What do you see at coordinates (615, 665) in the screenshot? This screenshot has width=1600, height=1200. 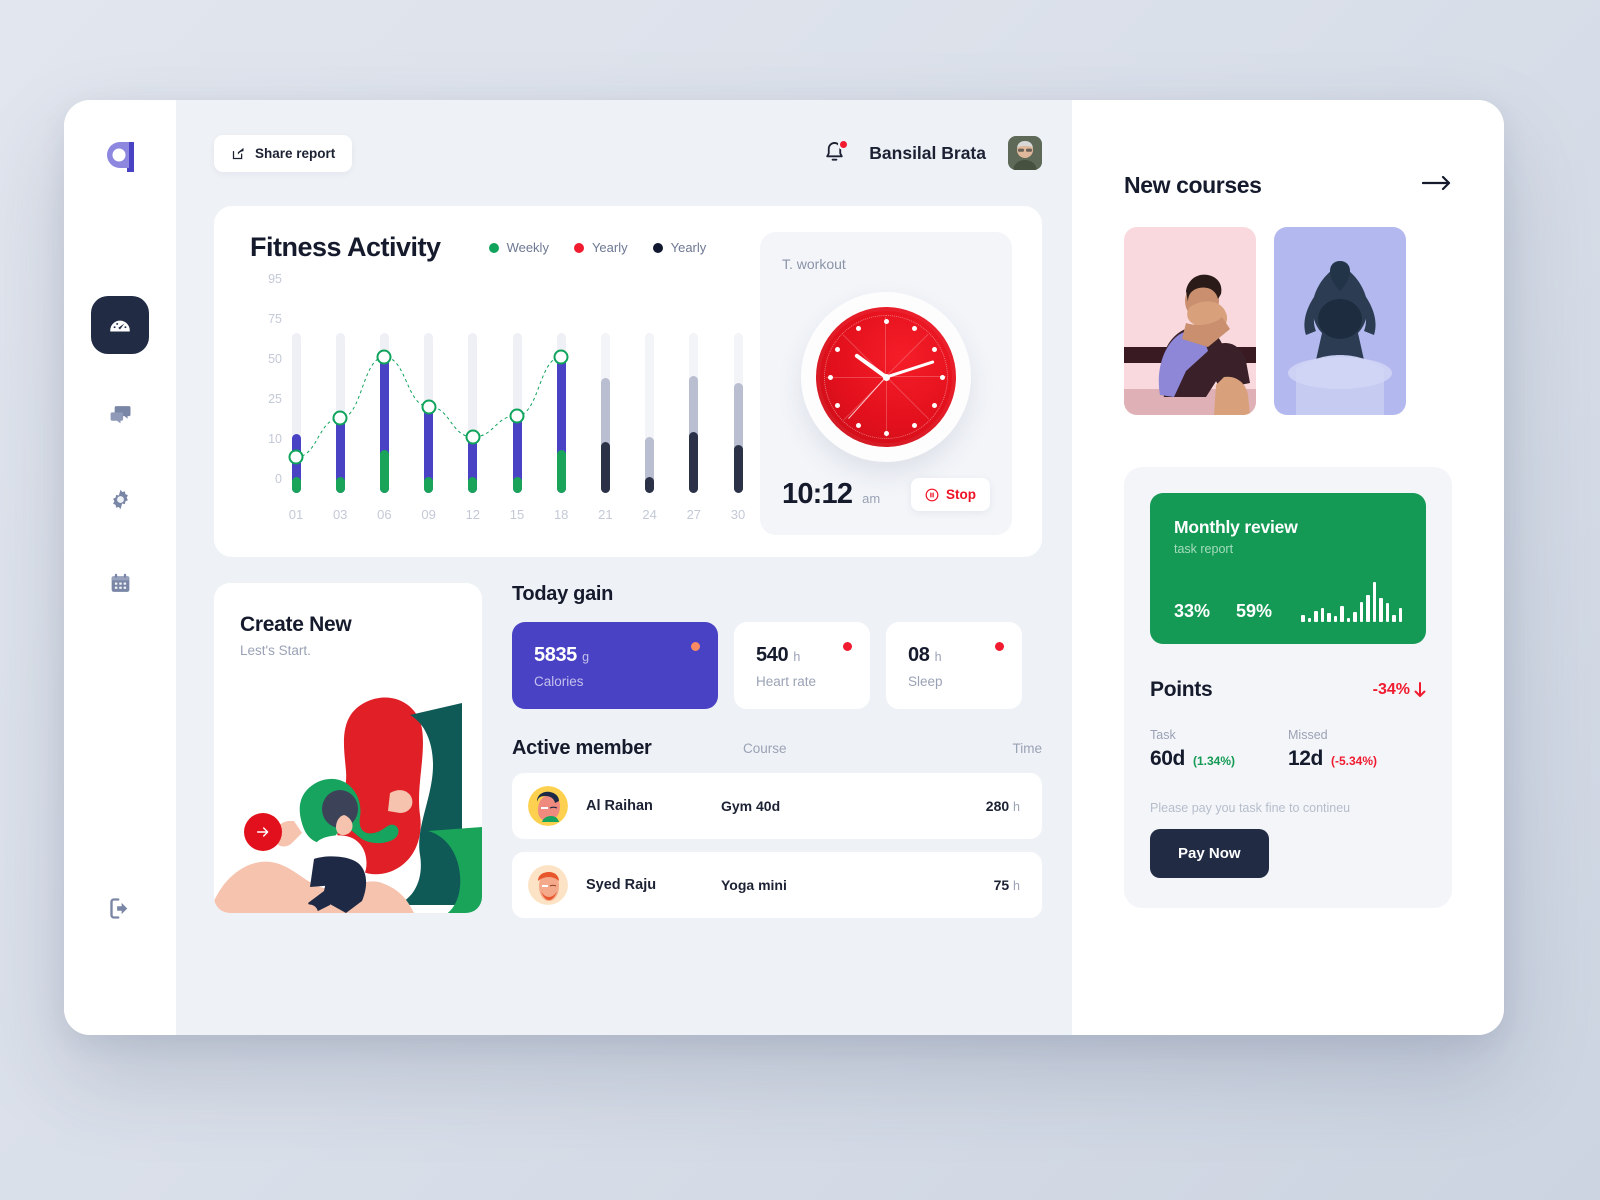 I see `gain-card-calories: 5835 g Calories` at bounding box center [615, 665].